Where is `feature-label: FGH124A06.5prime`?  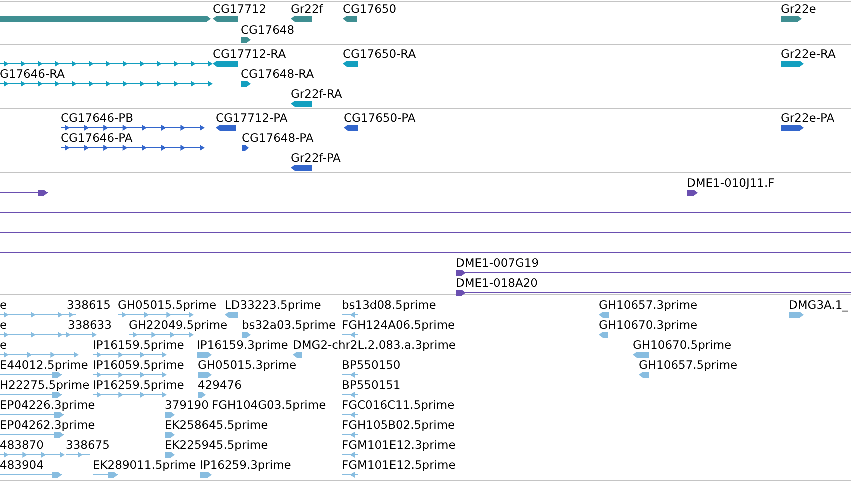 feature-label: FGH124A06.5prime is located at coordinates (399, 325).